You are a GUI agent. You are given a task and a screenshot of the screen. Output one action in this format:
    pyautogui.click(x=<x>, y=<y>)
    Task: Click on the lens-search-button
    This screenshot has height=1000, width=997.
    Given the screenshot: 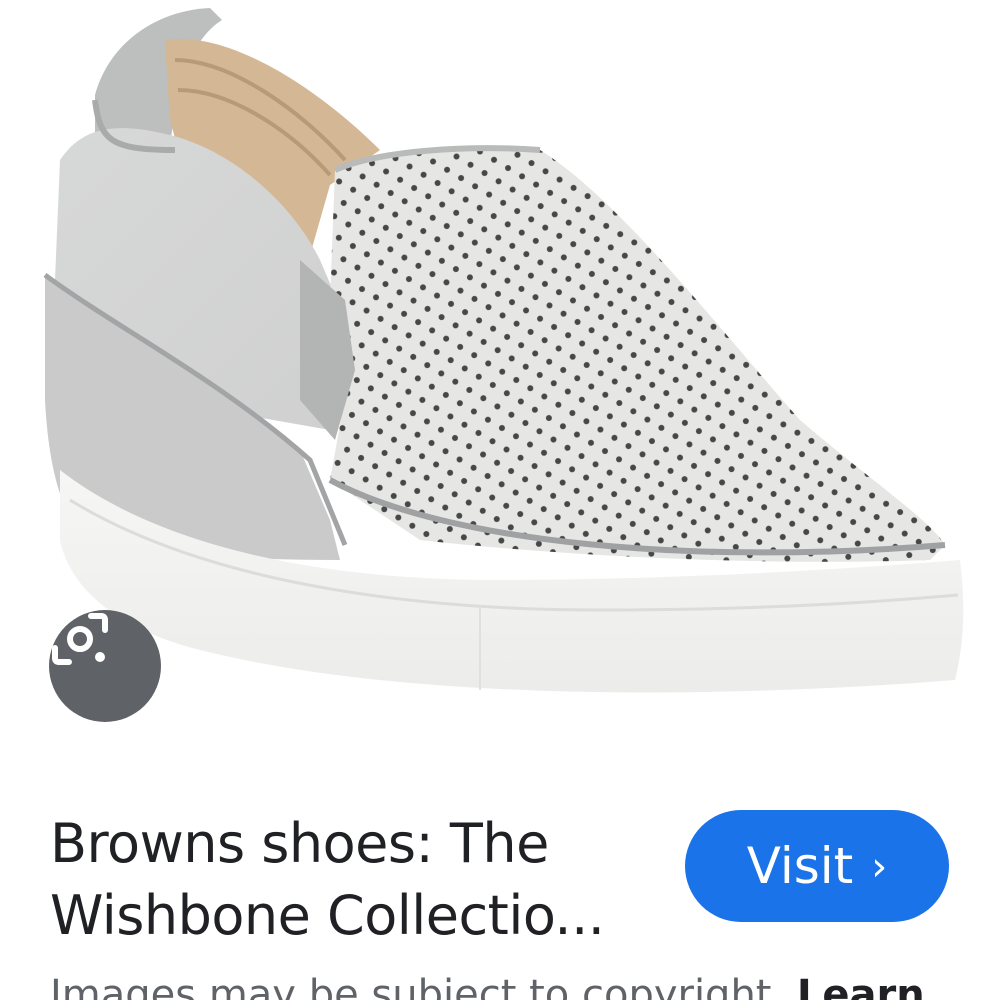 What is the action you would take?
    pyautogui.click(x=105, y=666)
    